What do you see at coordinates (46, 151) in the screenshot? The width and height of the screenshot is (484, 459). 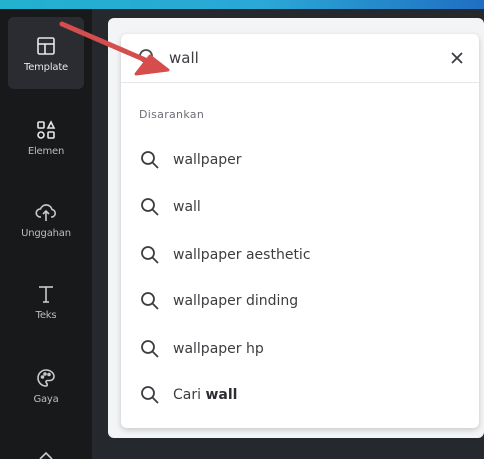 I see `sidebar-item-label: Elemen` at bounding box center [46, 151].